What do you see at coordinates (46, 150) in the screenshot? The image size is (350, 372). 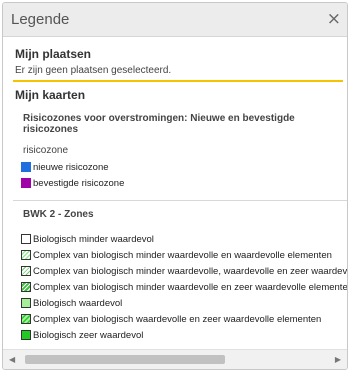 I see `risk-caption: risicozone` at bounding box center [46, 150].